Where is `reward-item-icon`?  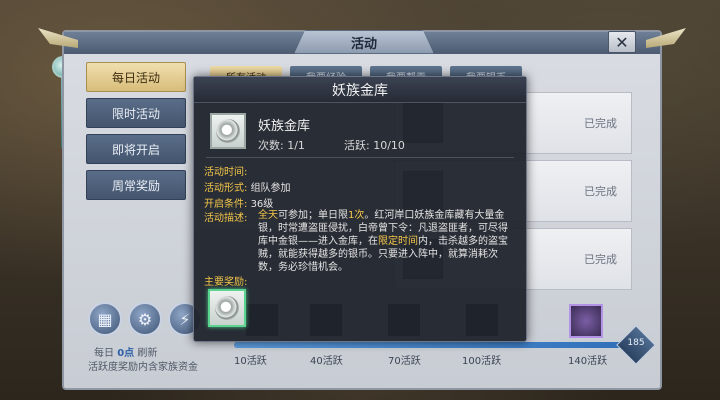 reward-item-icon is located at coordinates (227, 308).